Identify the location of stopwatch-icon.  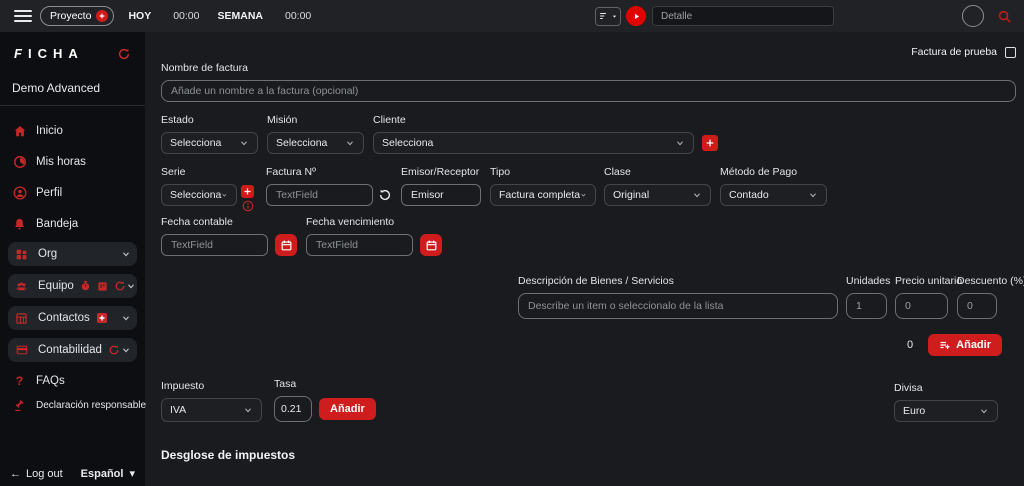
(85, 286).